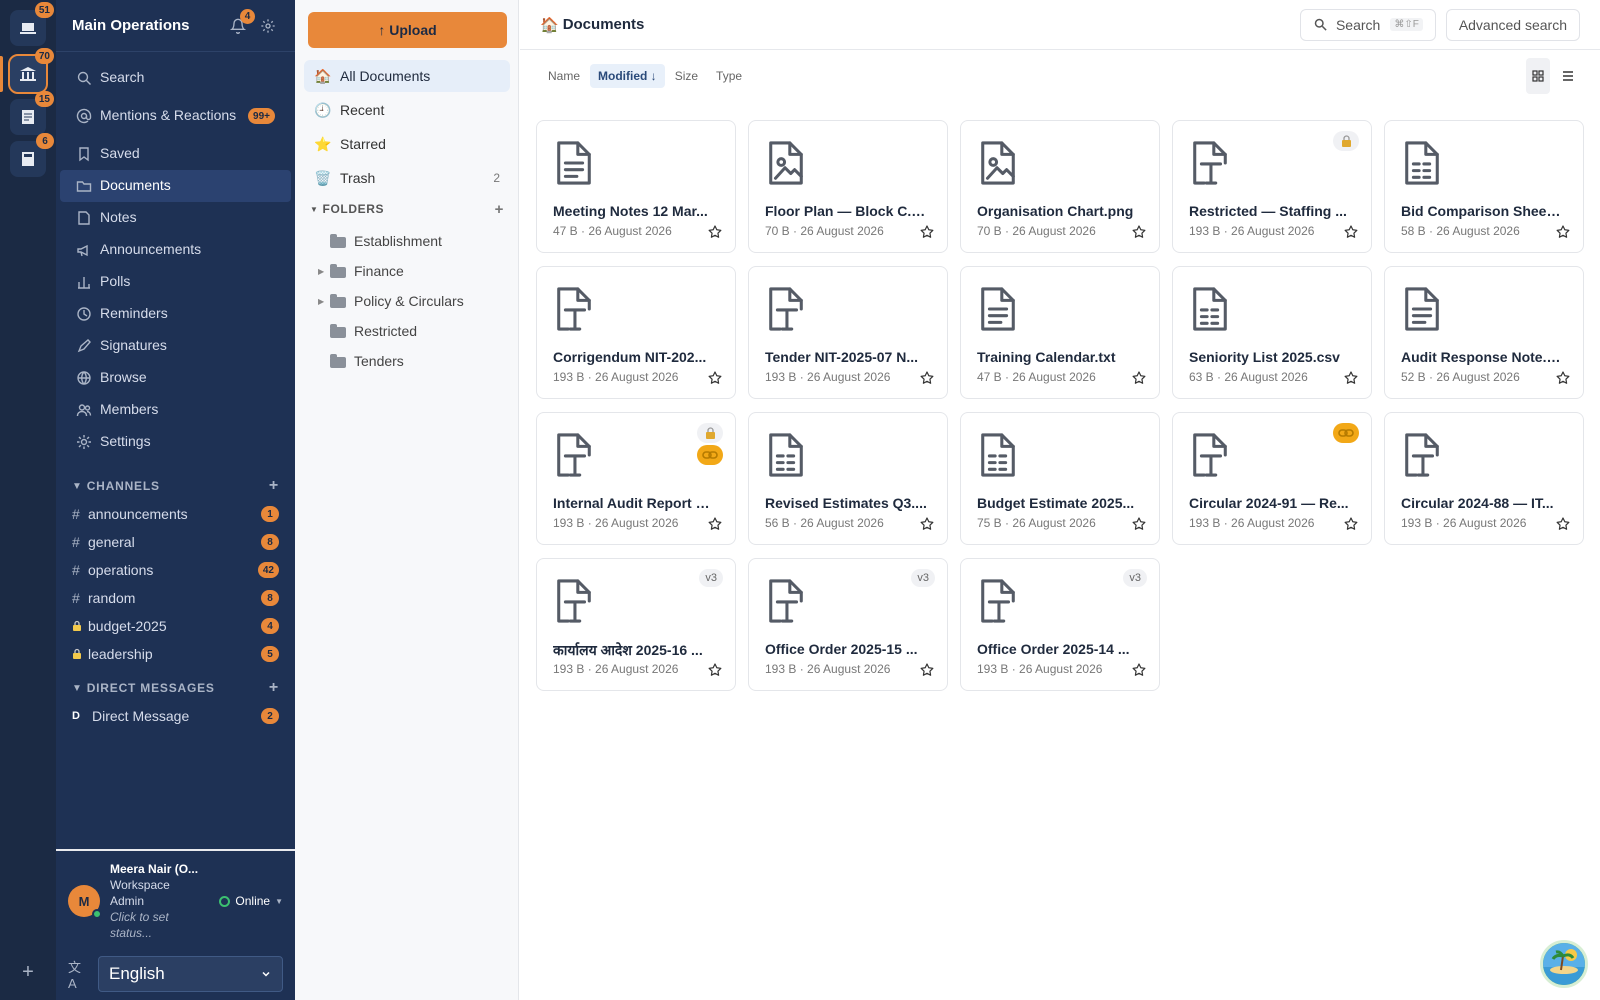 This screenshot has width=1600, height=1000. Describe the element at coordinates (175, 218) in the screenshot. I see `sidebar-item-notes: Notes` at that location.